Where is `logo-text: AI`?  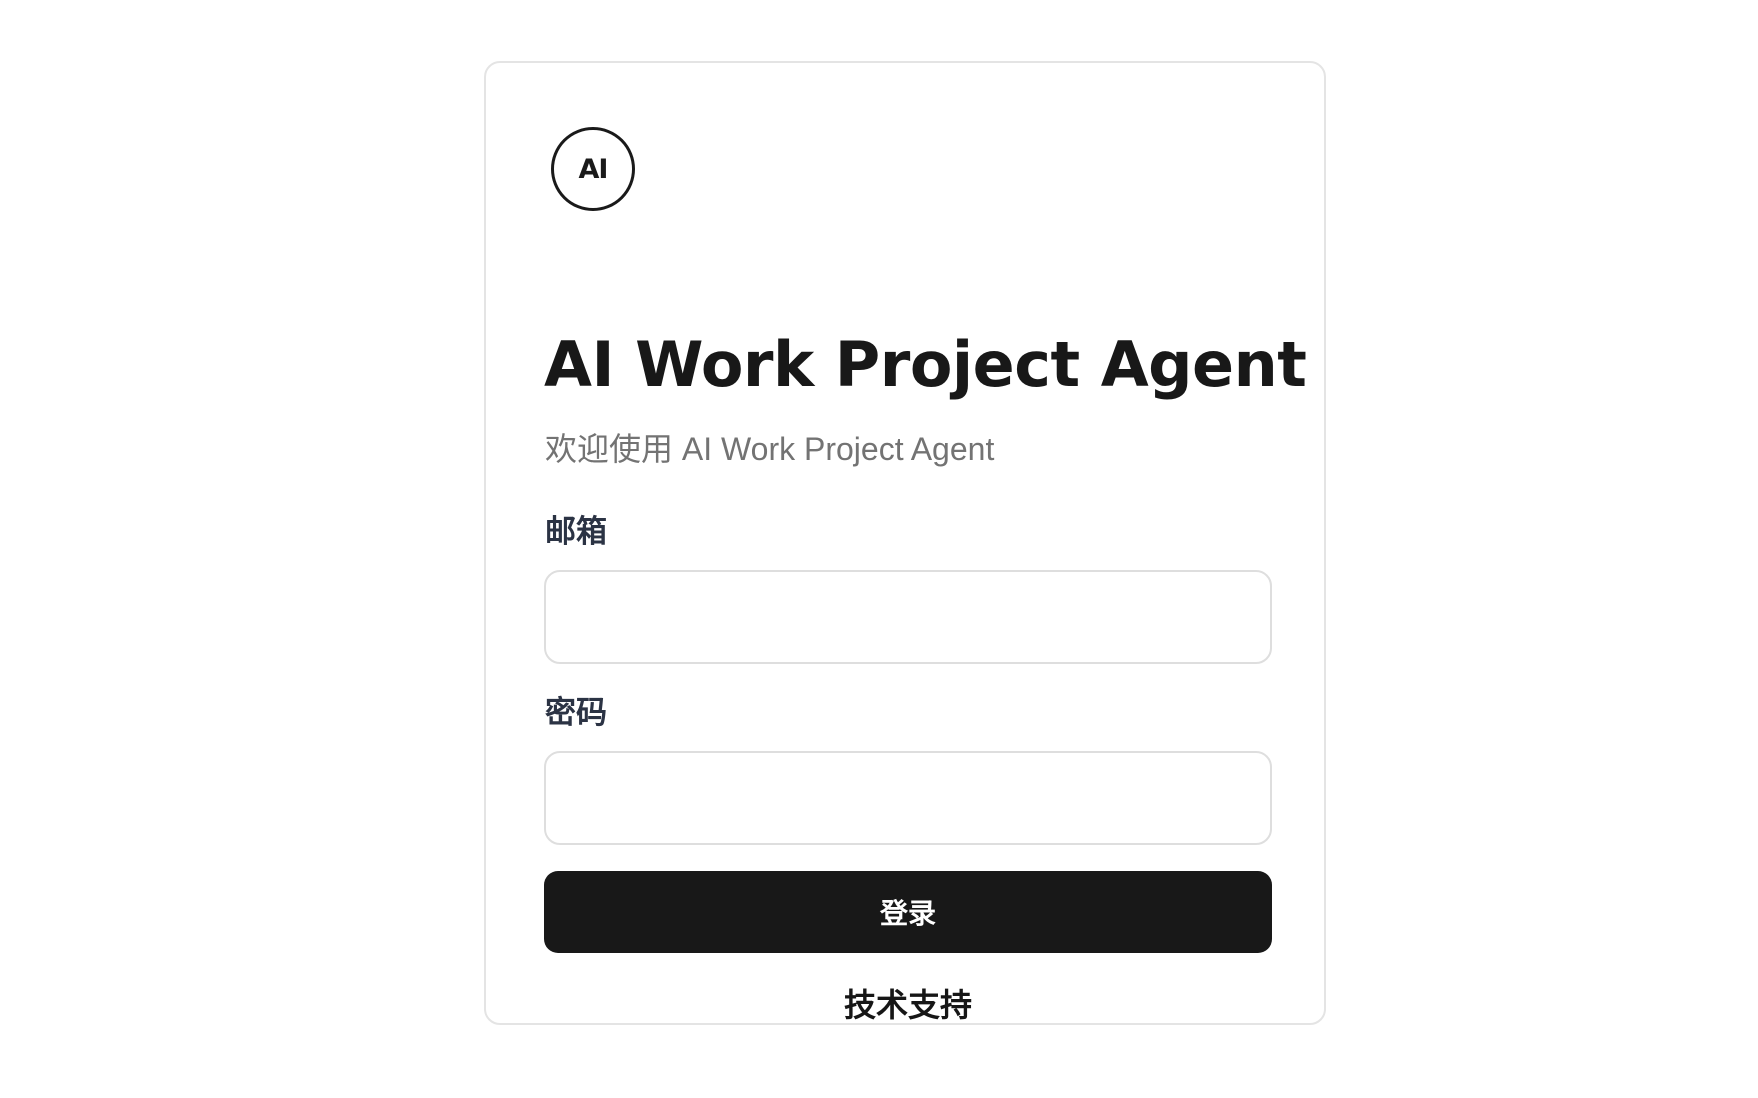 logo-text: AI is located at coordinates (593, 169).